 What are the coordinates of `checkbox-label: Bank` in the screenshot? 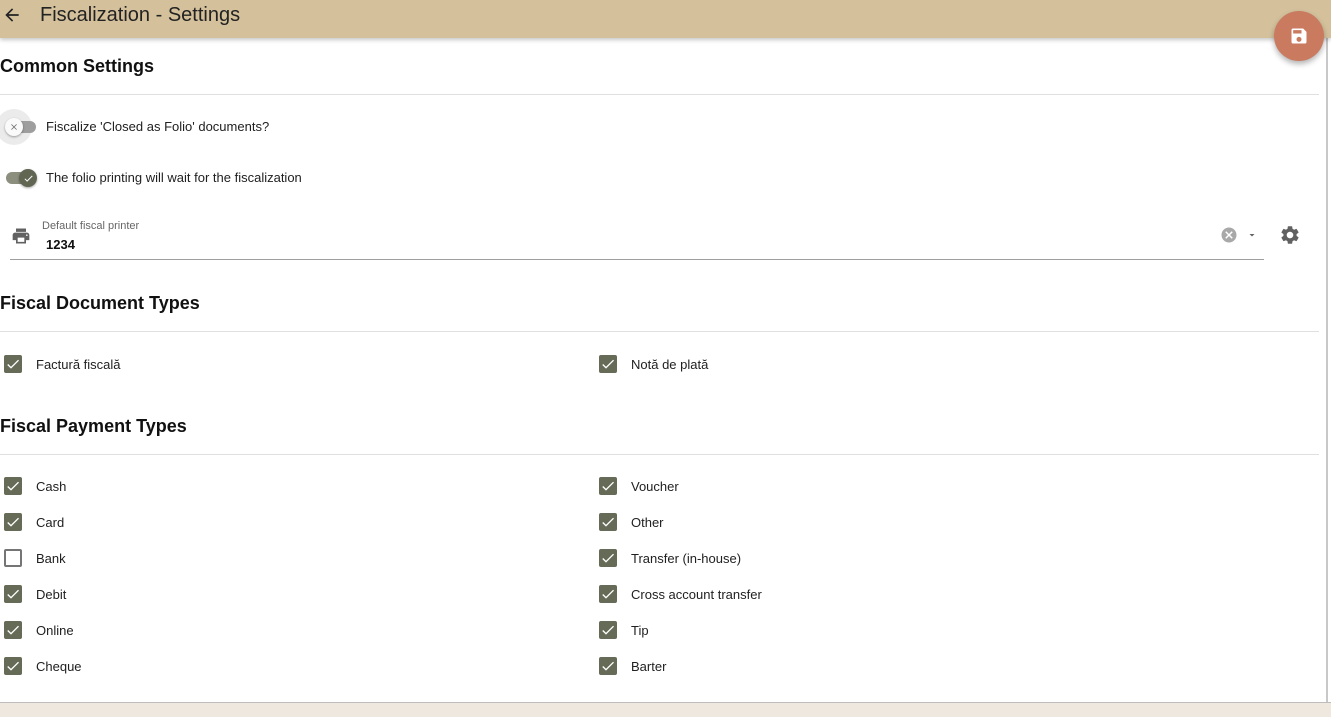 It's located at (51, 558).